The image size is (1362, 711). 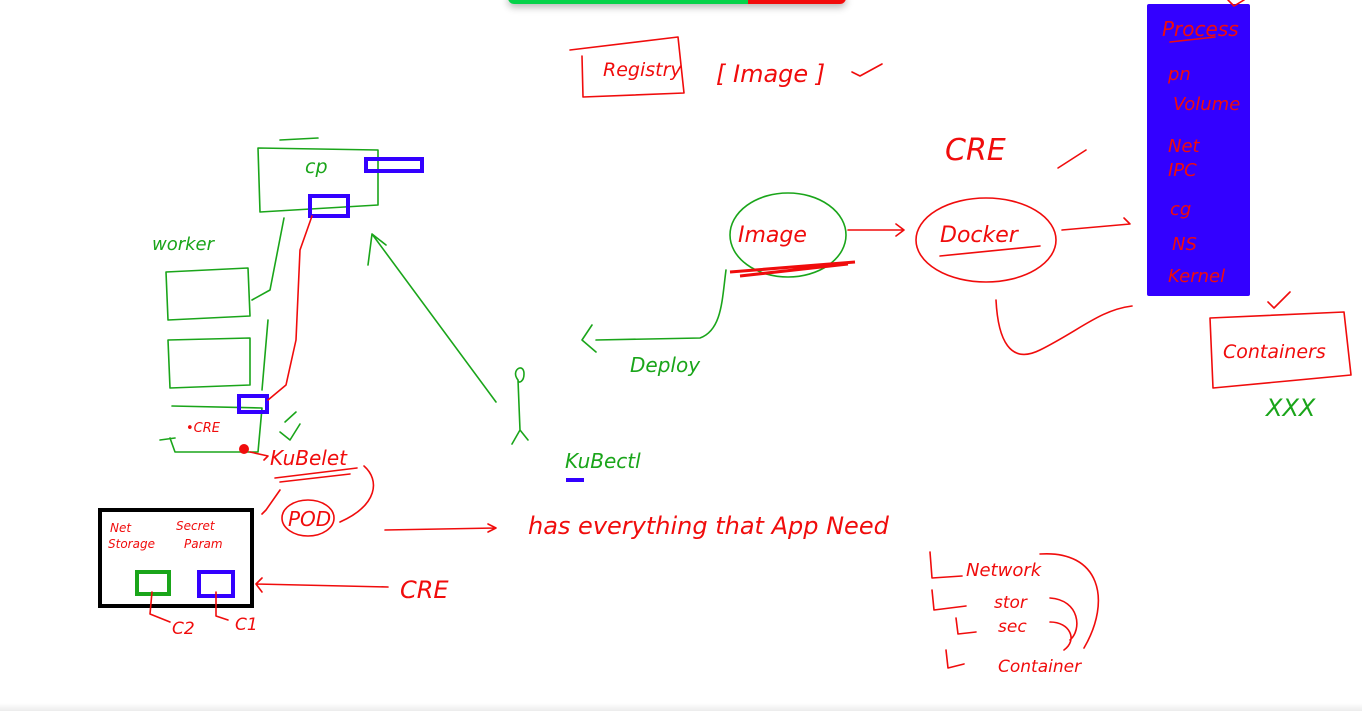 I want to click on process-item: NS, so click(x=1184, y=244).